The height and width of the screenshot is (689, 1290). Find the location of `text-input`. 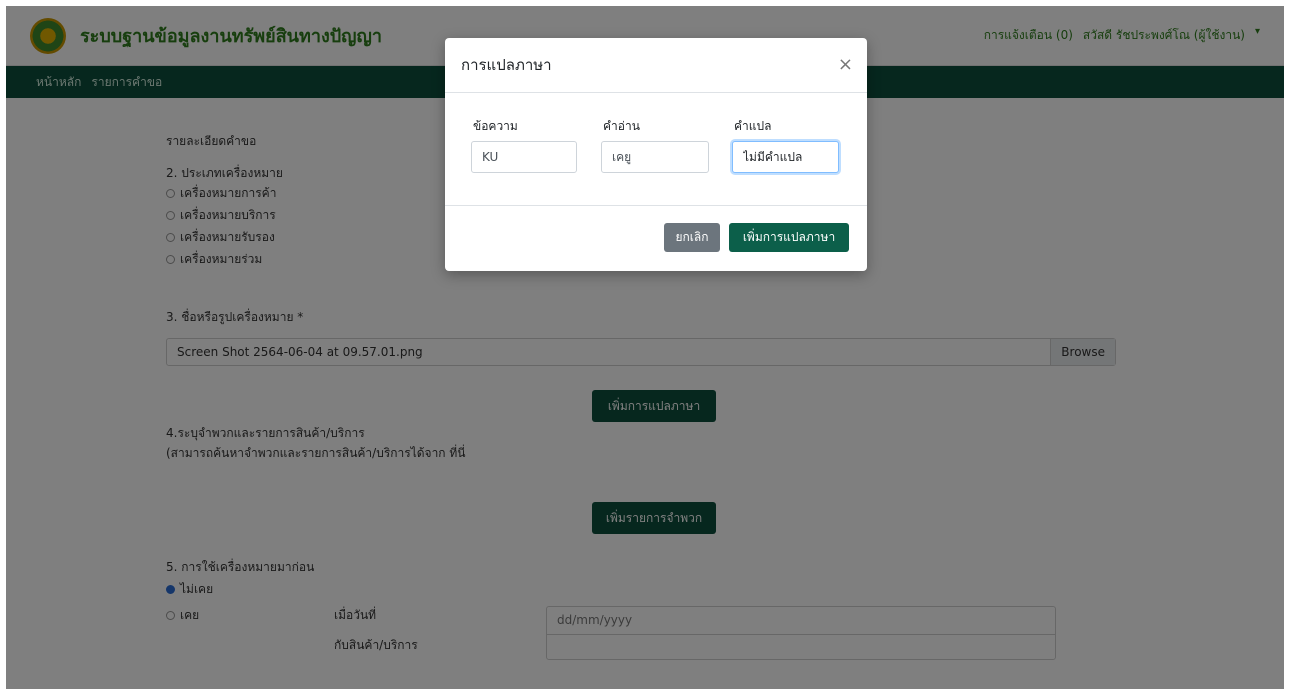

text-input is located at coordinates (524, 157).